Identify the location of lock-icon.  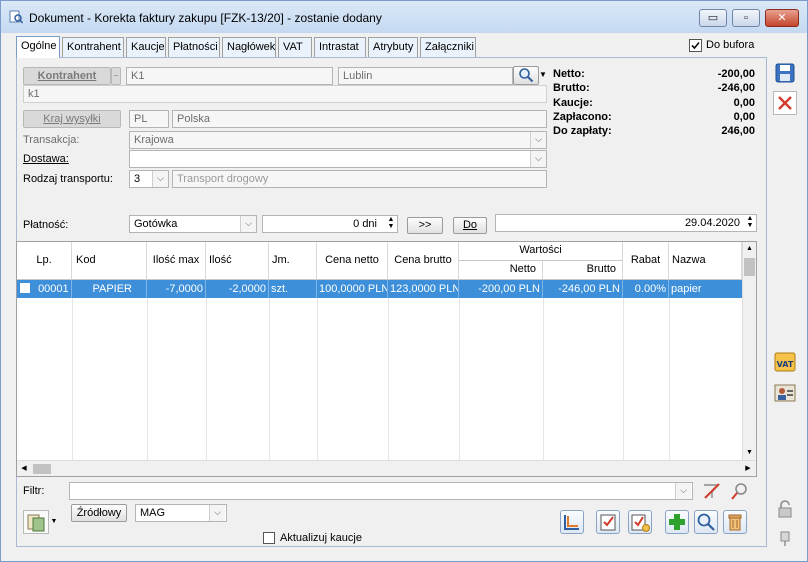
(785, 509).